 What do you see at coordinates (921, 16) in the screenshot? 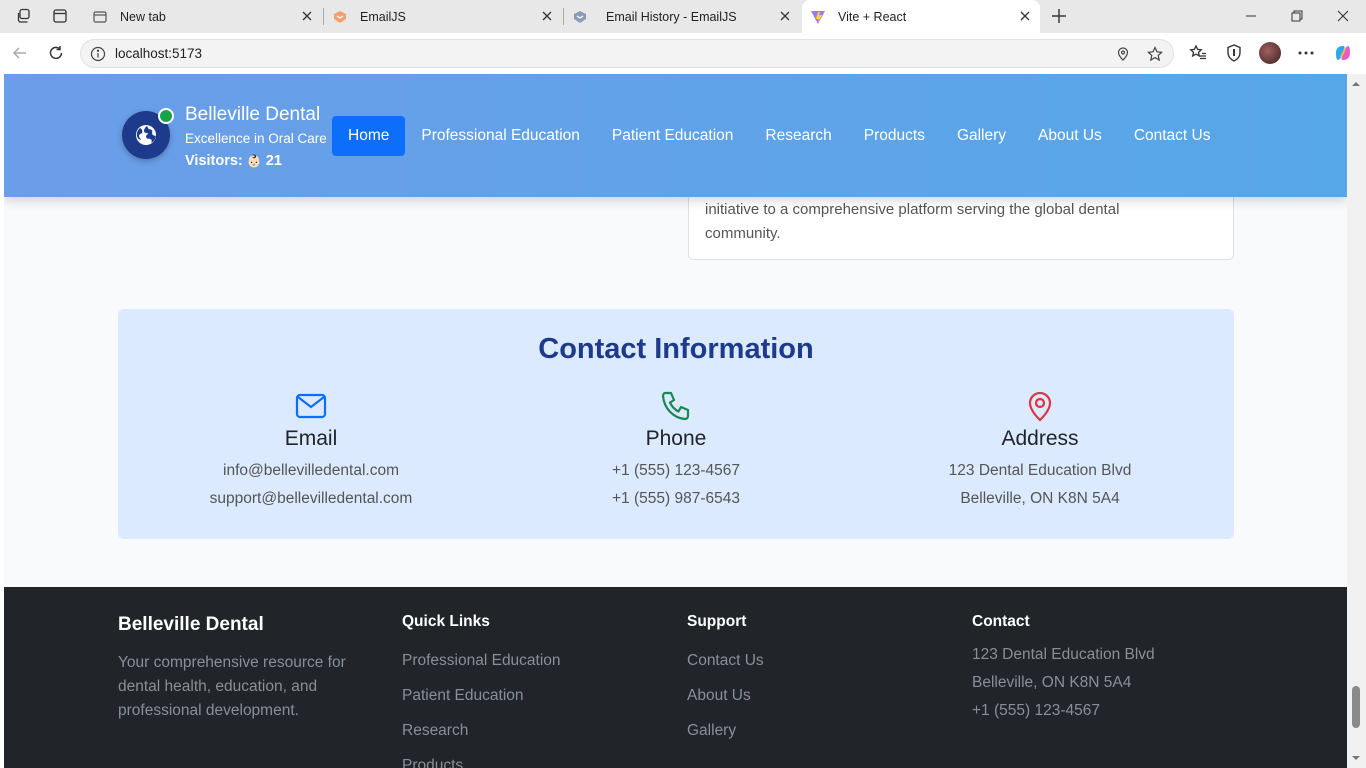
I see `tab-vite-react: Vite + React` at bounding box center [921, 16].